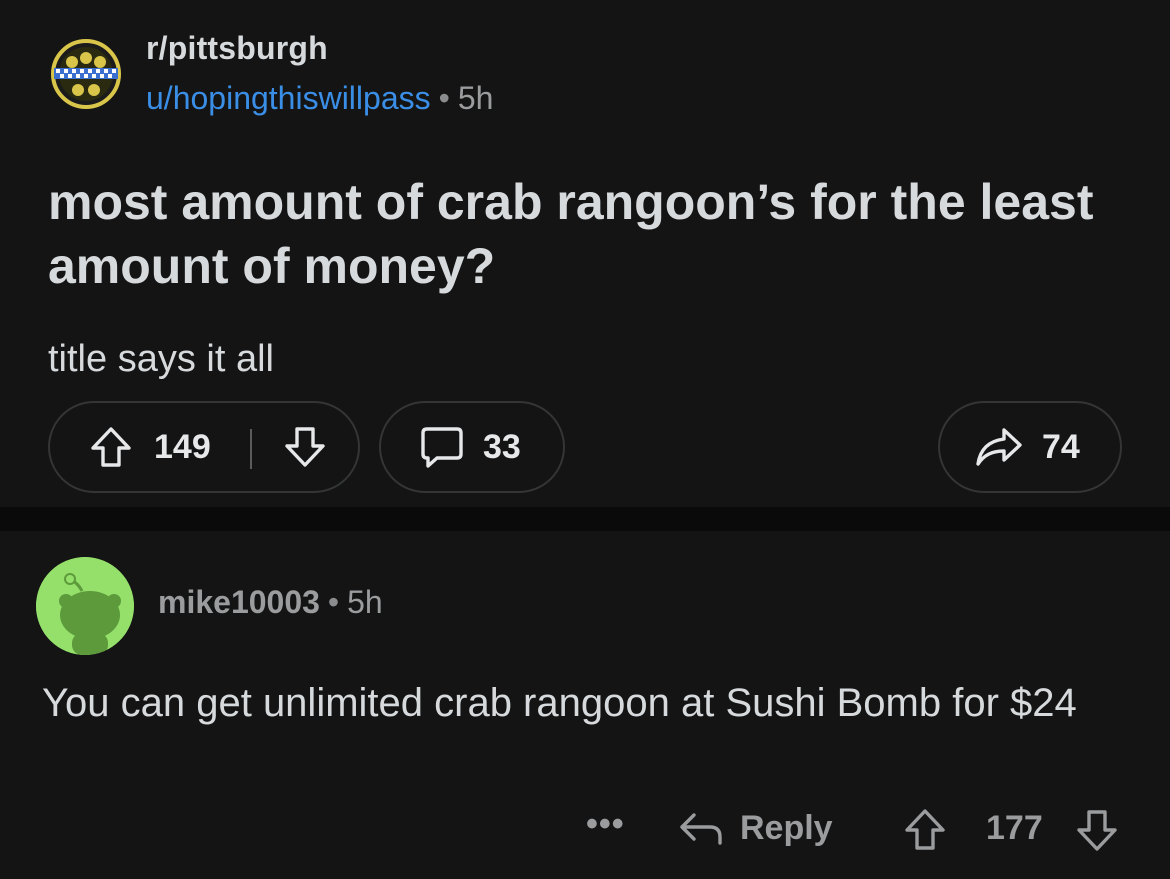  Describe the element at coordinates (85, 606) in the screenshot. I see `snoo-avatar-icon` at that location.